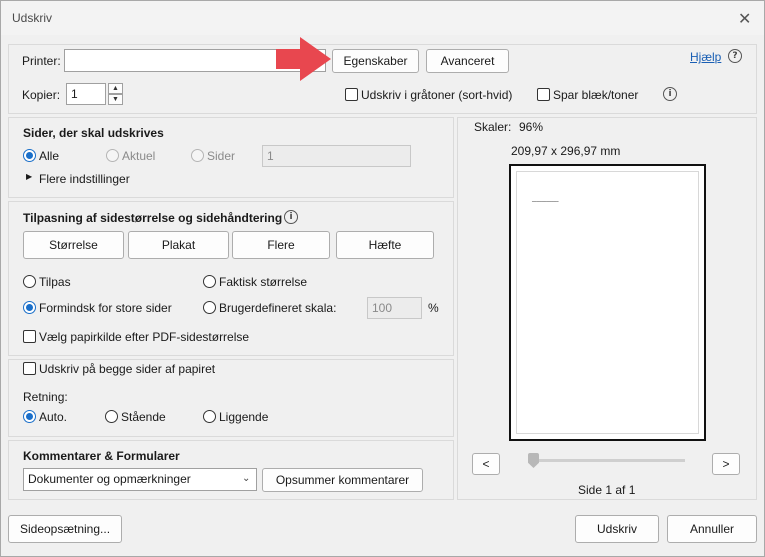  What do you see at coordinates (209, 416) in the screenshot?
I see `orientation-landscape-radio` at bounding box center [209, 416].